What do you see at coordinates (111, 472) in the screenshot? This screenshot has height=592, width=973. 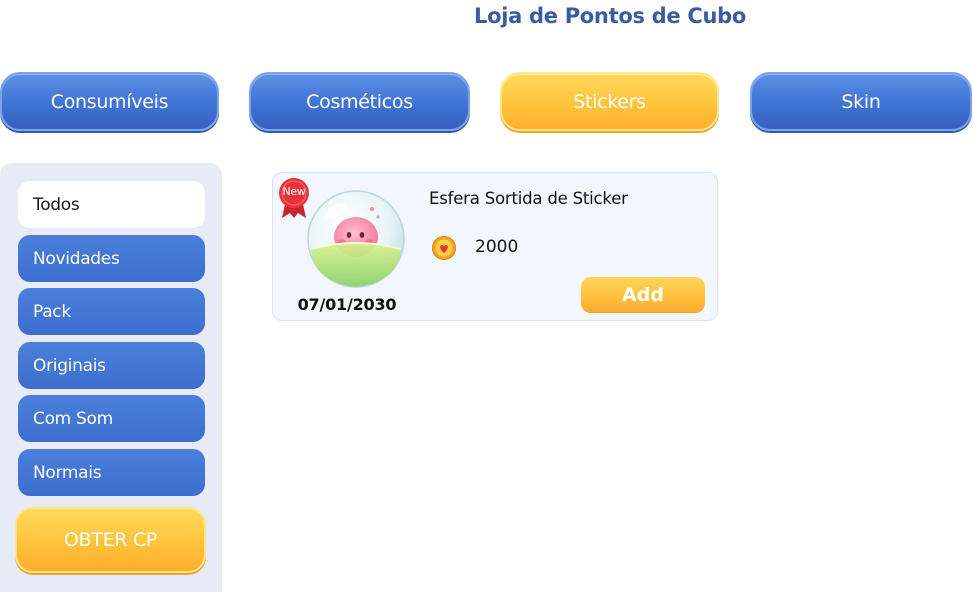 I see `sidebar-item-normais: Normais` at bounding box center [111, 472].